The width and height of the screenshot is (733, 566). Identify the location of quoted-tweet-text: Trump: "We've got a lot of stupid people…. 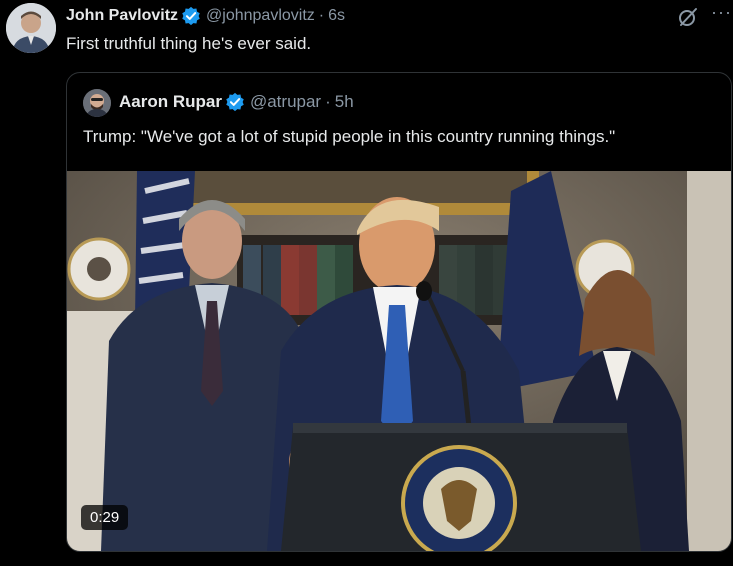
(349, 136).